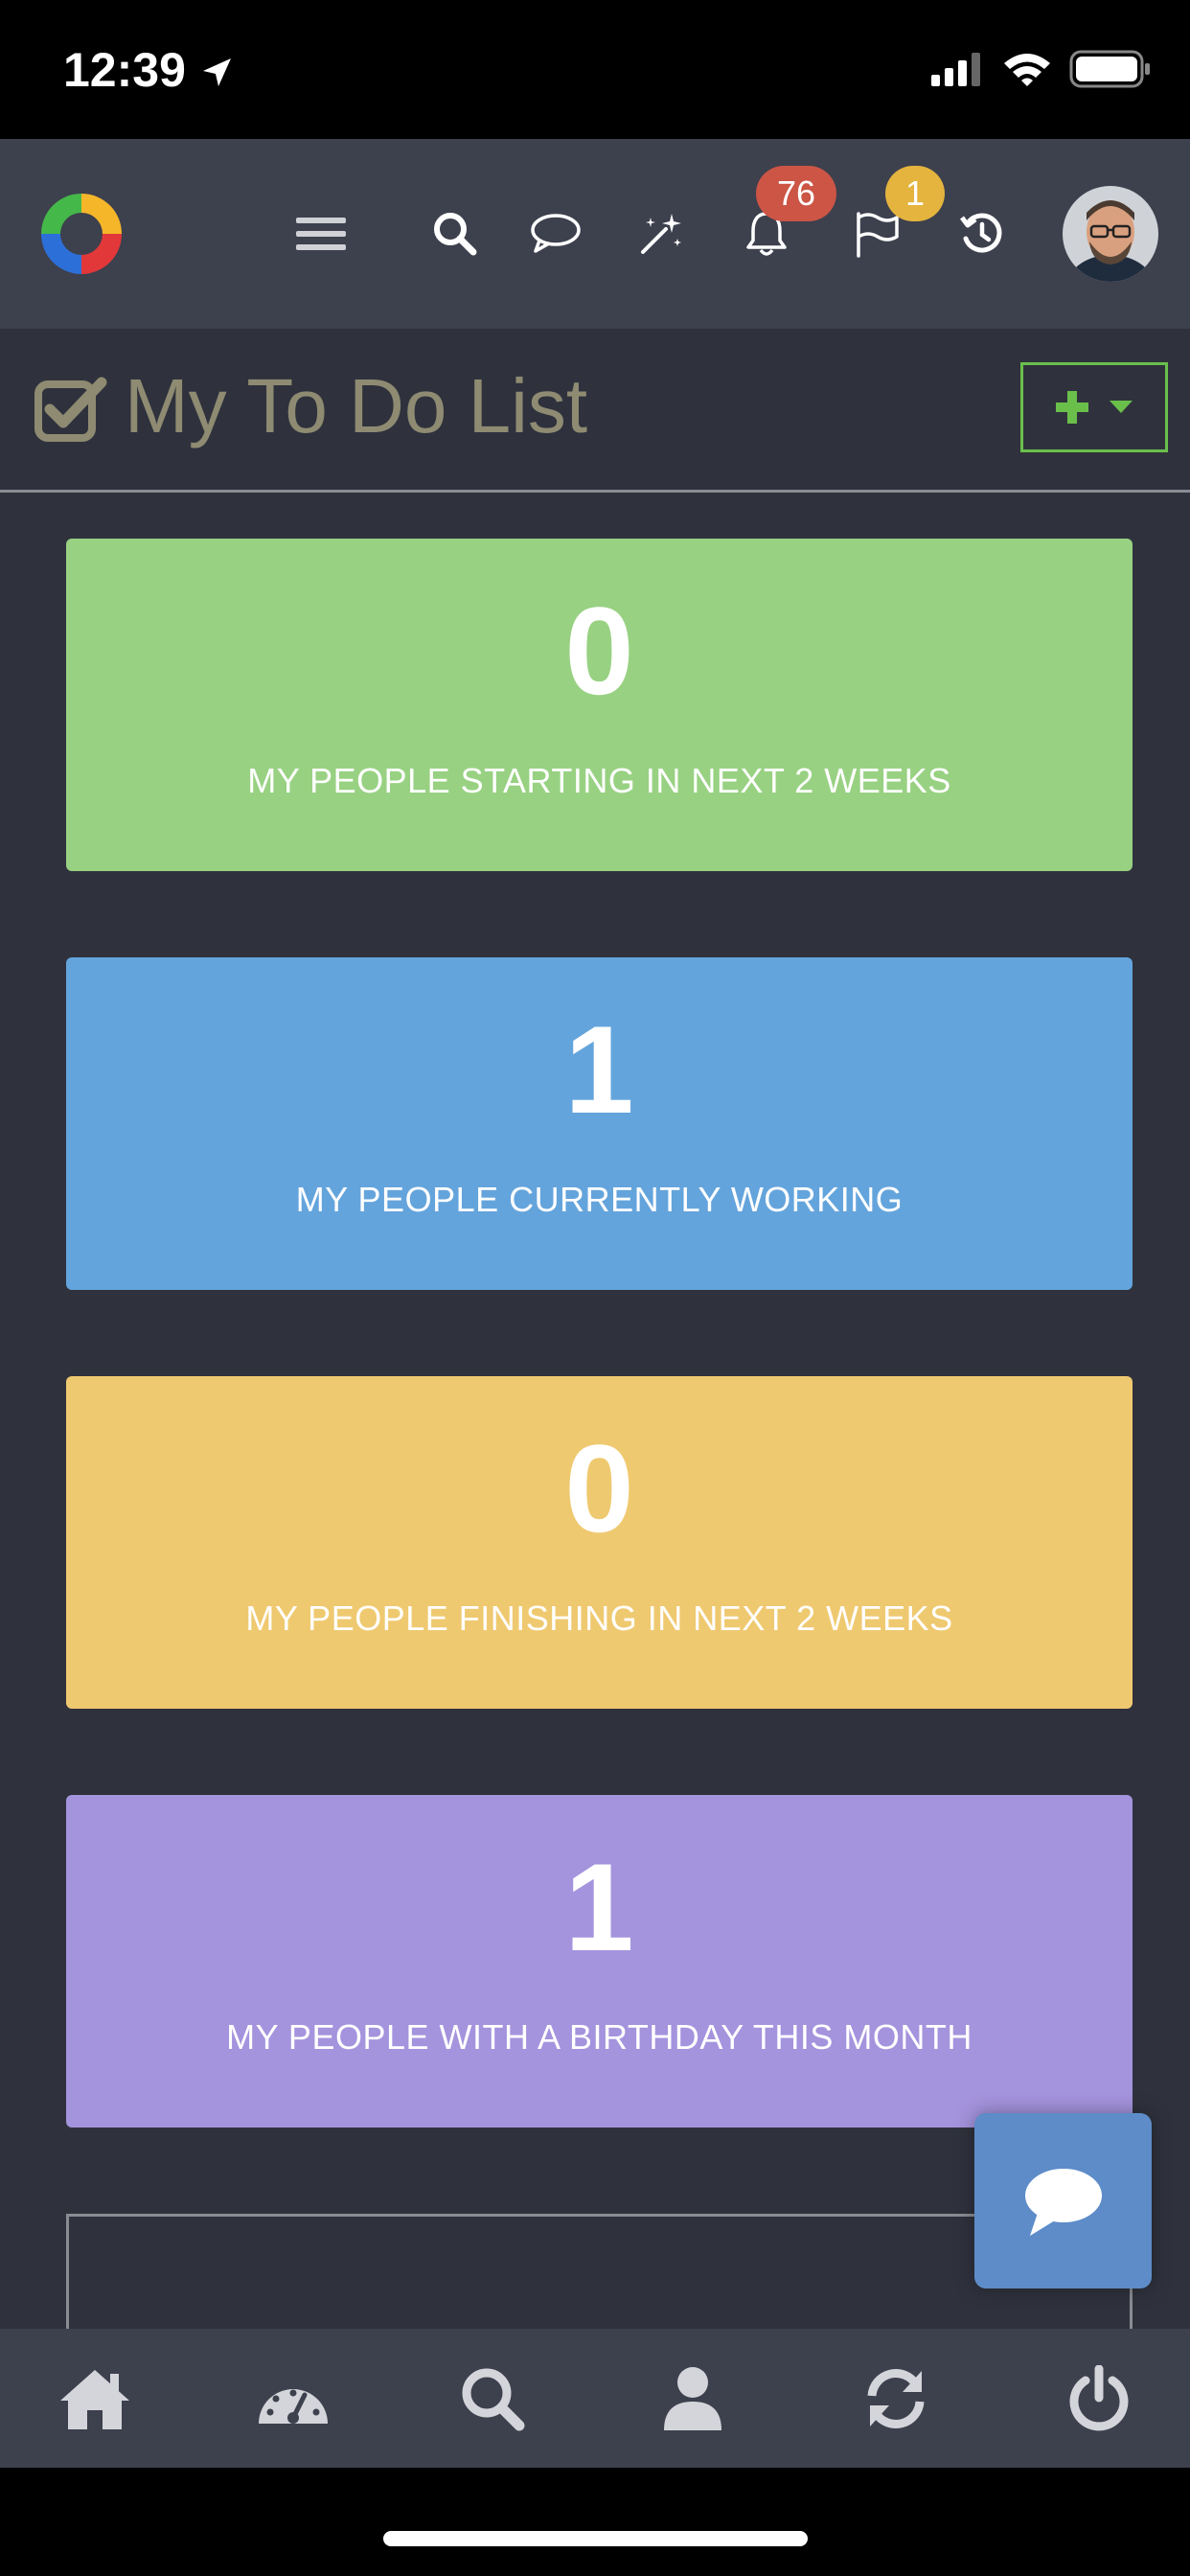 The width and height of the screenshot is (1190, 2576). What do you see at coordinates (599, 780) in the screenshot?
I see `card-label: MY PEOPLE STARTING IN NEXT 2 WEEKS` at bounding box center [599, 780].